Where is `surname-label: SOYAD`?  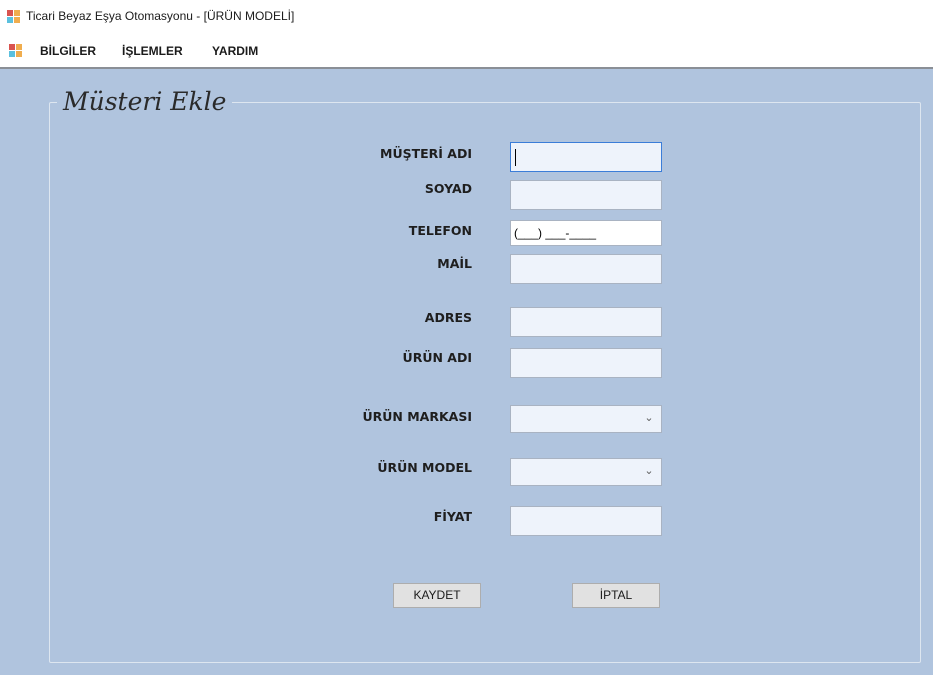 surname-label: SOYAD is located at coordinates (448, 188).